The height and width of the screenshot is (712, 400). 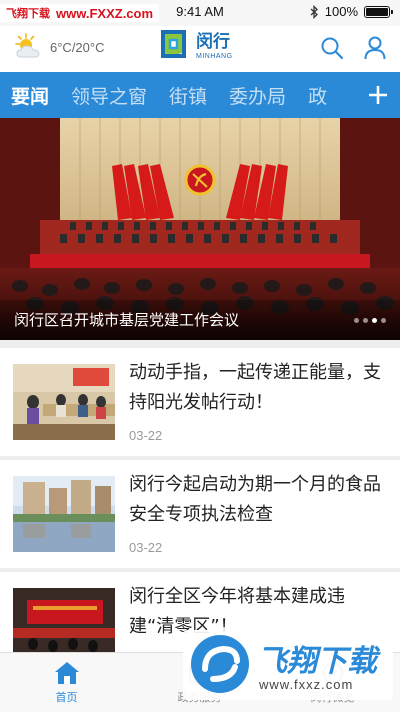 I want to click on minhang-logo: 闵行 MINHANG, so click(x=195, y=47).